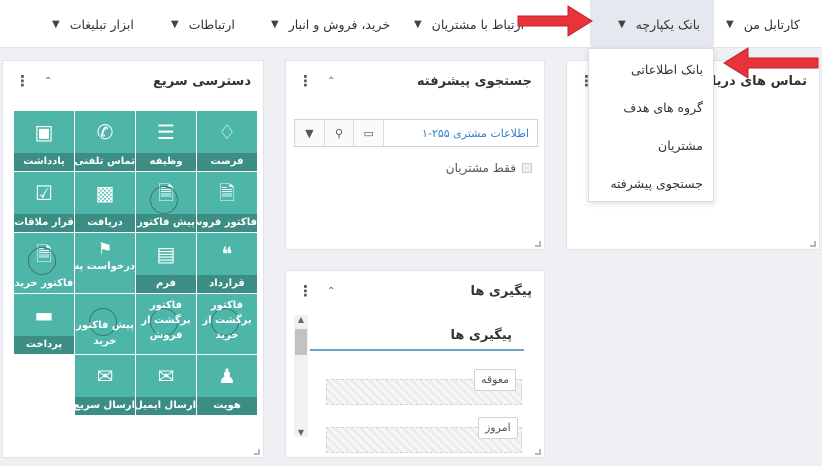 The width and height of the screenshot is (822, 466). What do you see at coordinates (227, 324) in the screenshot?
I see `tile-purchase-return: فاکتور برگشت از خرید` at bounding box center [227, 324].